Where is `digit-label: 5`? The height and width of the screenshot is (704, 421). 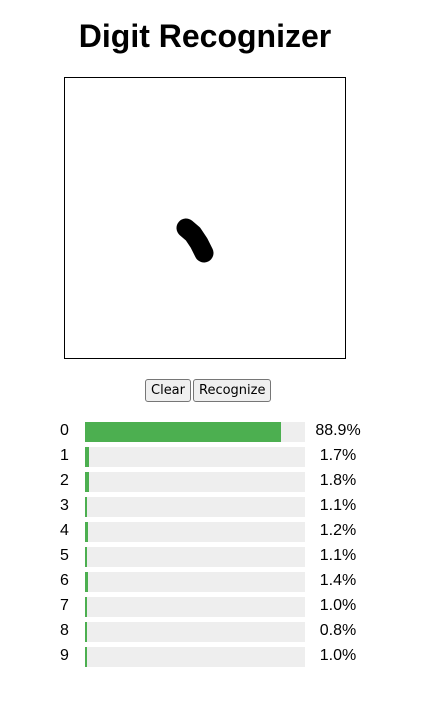
digit-label: 5 is located at coordinates (64, 555).